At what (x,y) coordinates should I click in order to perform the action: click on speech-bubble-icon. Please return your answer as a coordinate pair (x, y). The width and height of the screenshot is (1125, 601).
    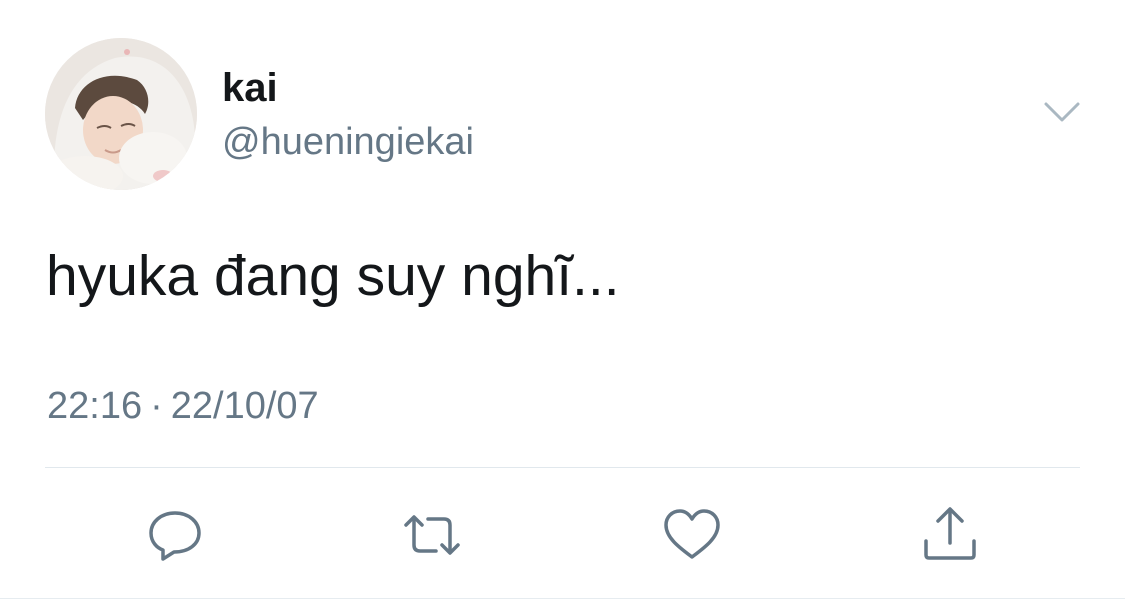
    Looking at the image, I should click on (175, 536).